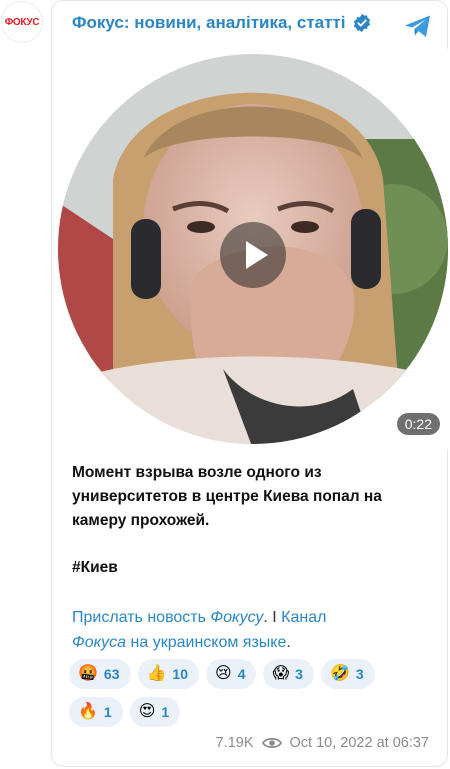  Describe the element at coordinates (241, 674) in the screenshot. I see `reaction-count: 4` at that location.